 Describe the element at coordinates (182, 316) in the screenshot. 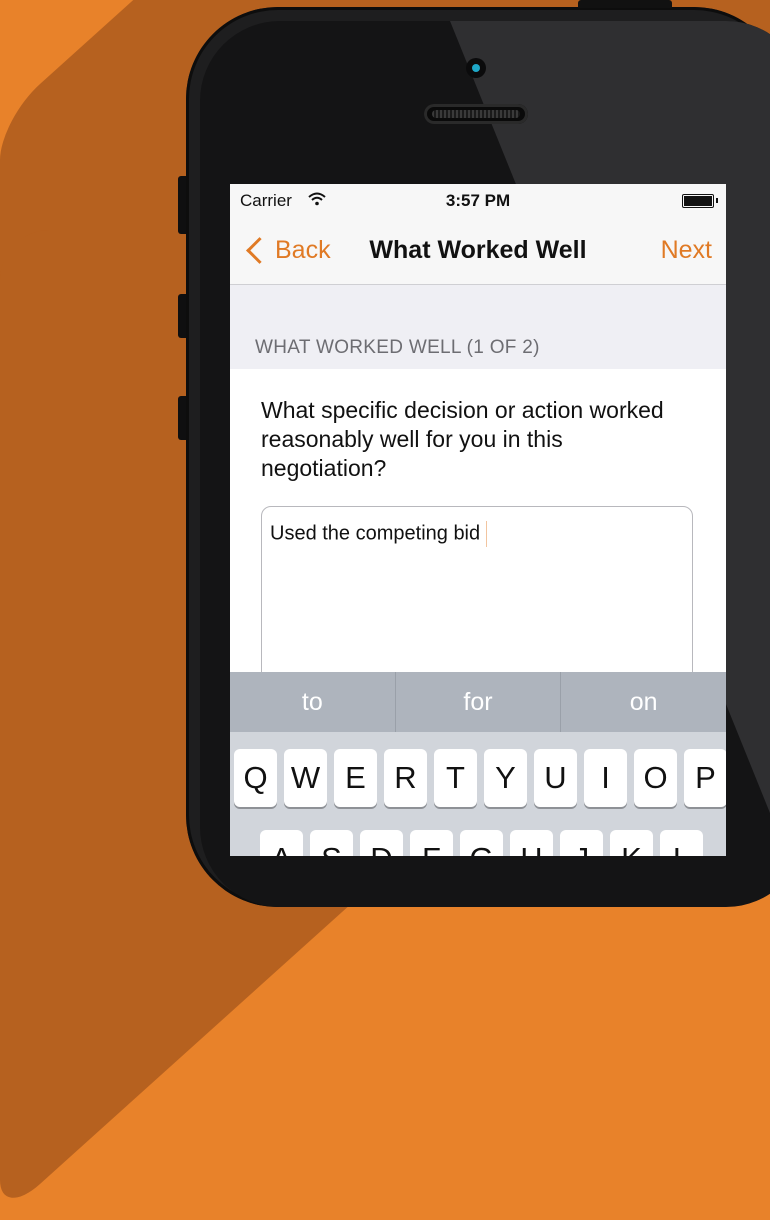

I see `volume-up-button` at that location.